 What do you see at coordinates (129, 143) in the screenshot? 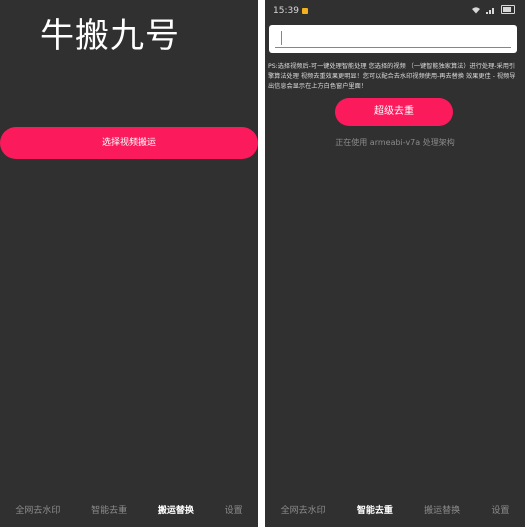
I see `select-video-button: 选择视频搬运` at bounding box center [129, 143].